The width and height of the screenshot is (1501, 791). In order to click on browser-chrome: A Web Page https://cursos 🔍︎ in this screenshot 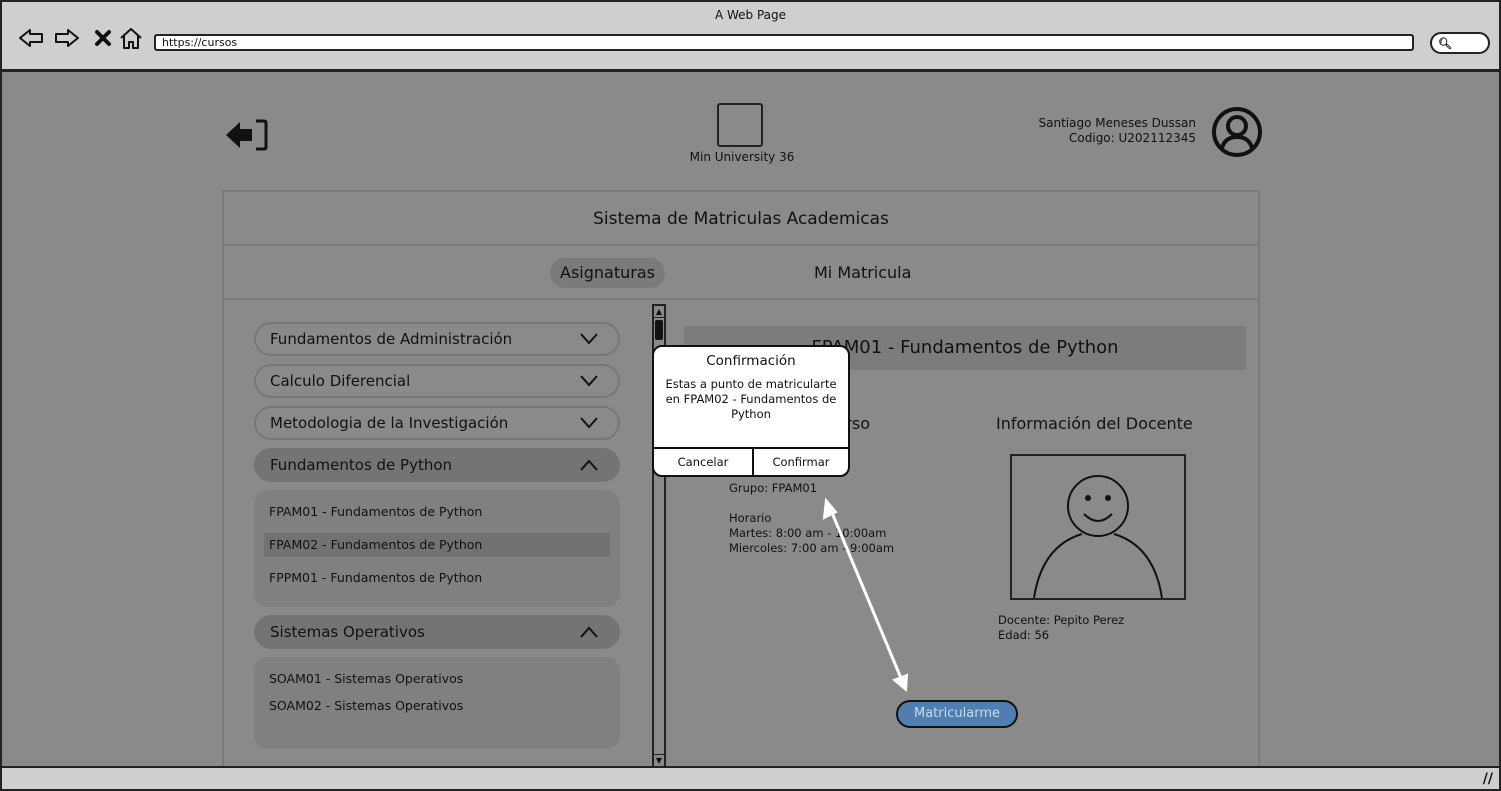, I will do `click(750, 36)`.